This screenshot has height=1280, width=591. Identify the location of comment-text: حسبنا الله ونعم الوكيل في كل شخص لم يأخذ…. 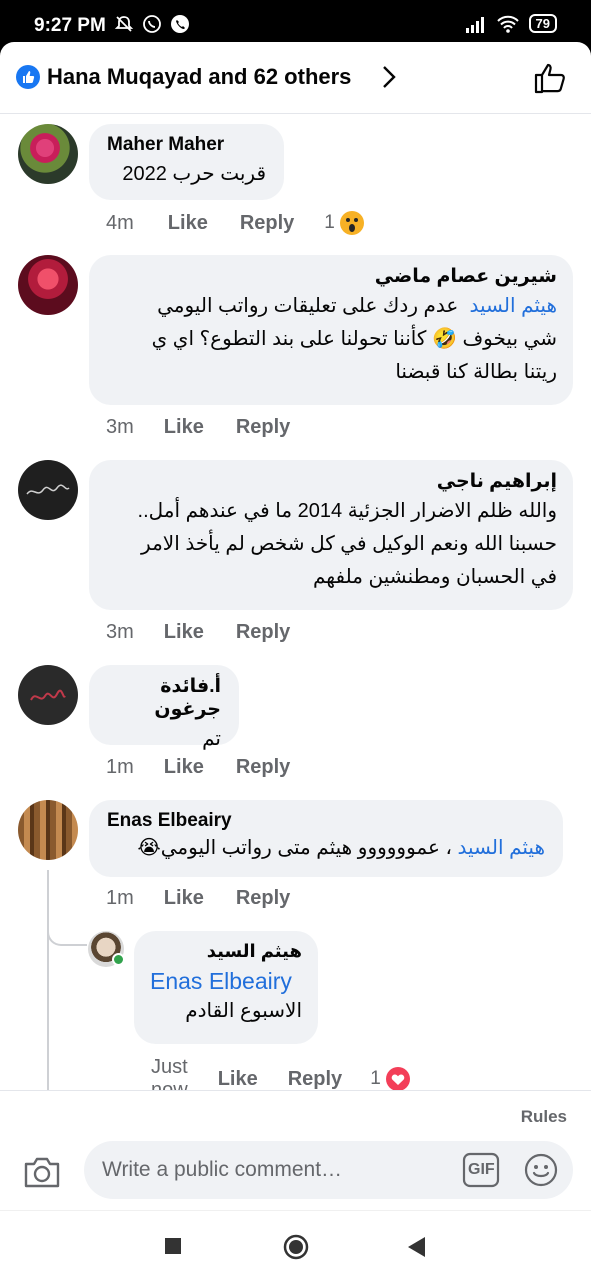
(349, 544).